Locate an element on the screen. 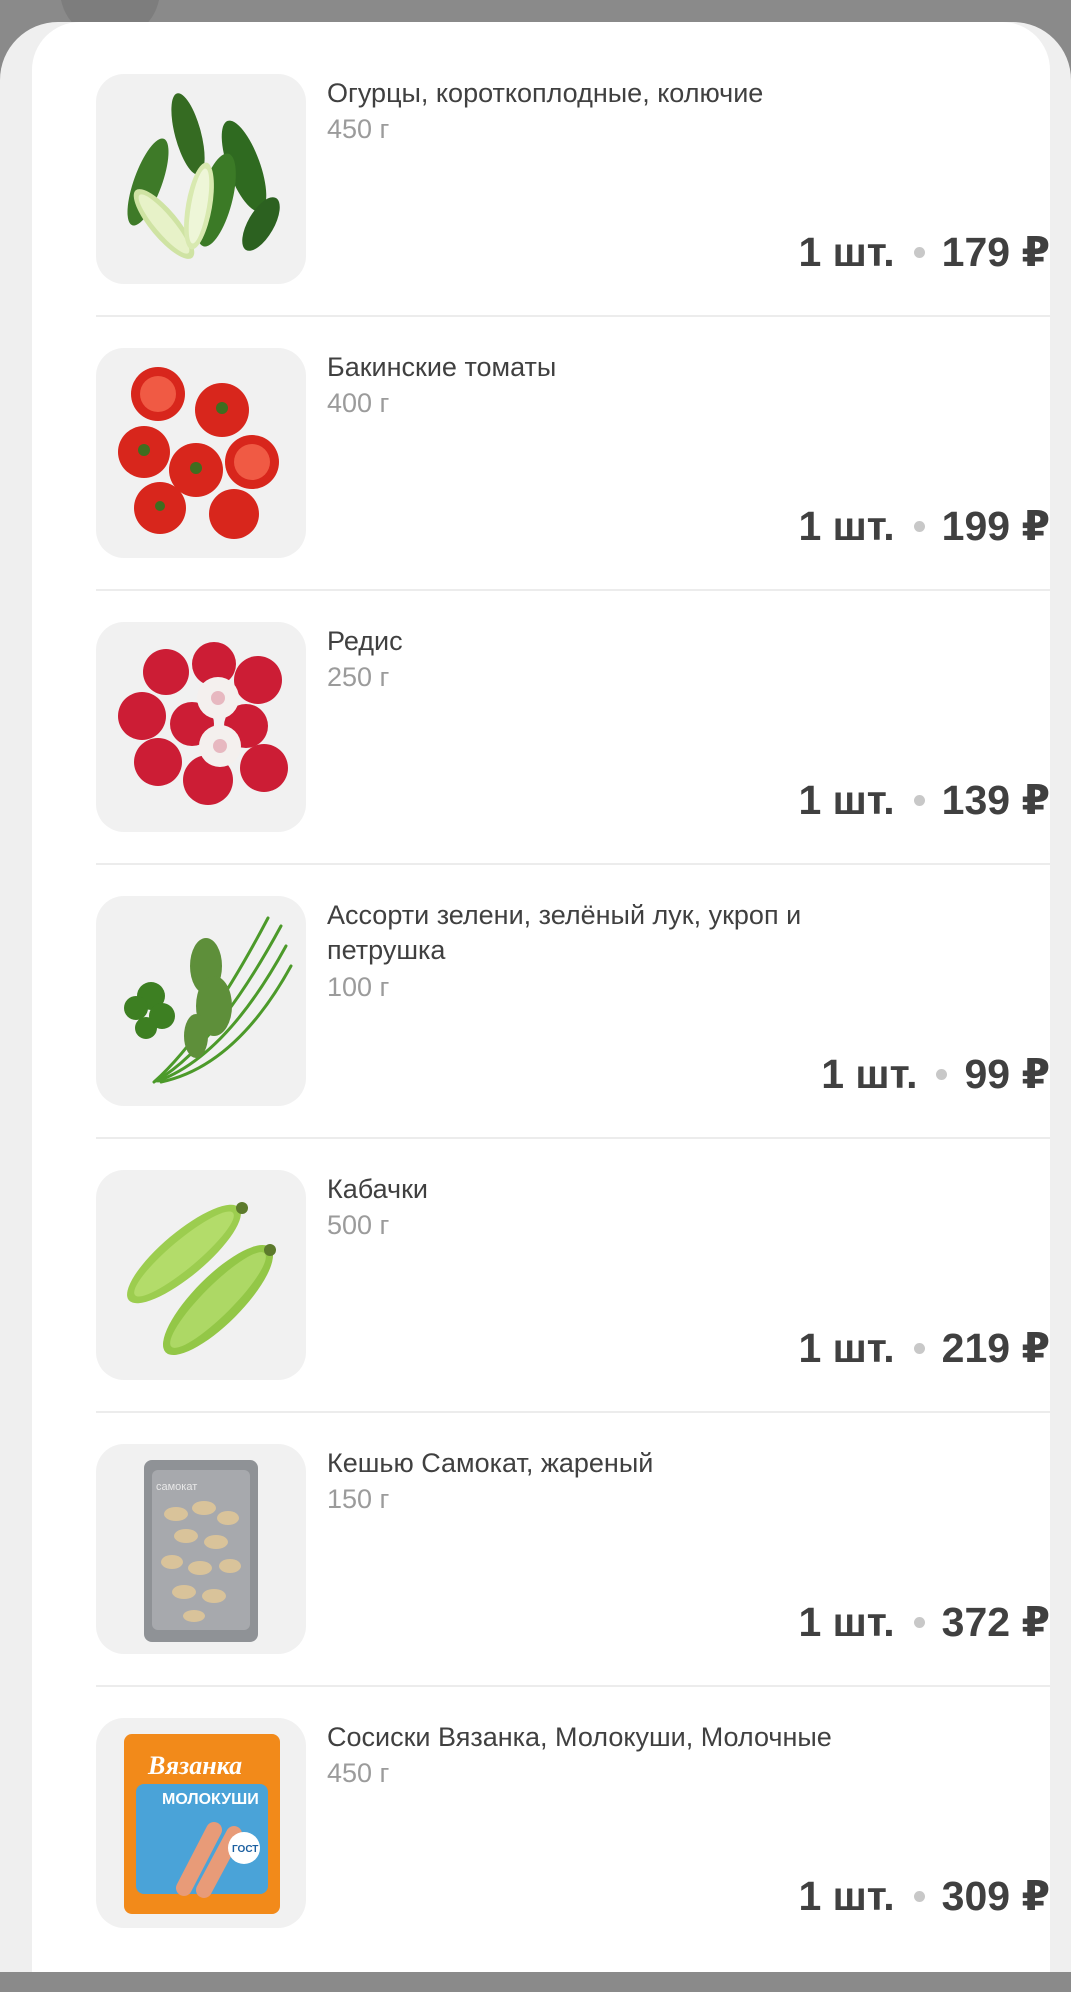 This screenshot has width=1071, height=1992. radish-image is located at coordinates (203, 723).